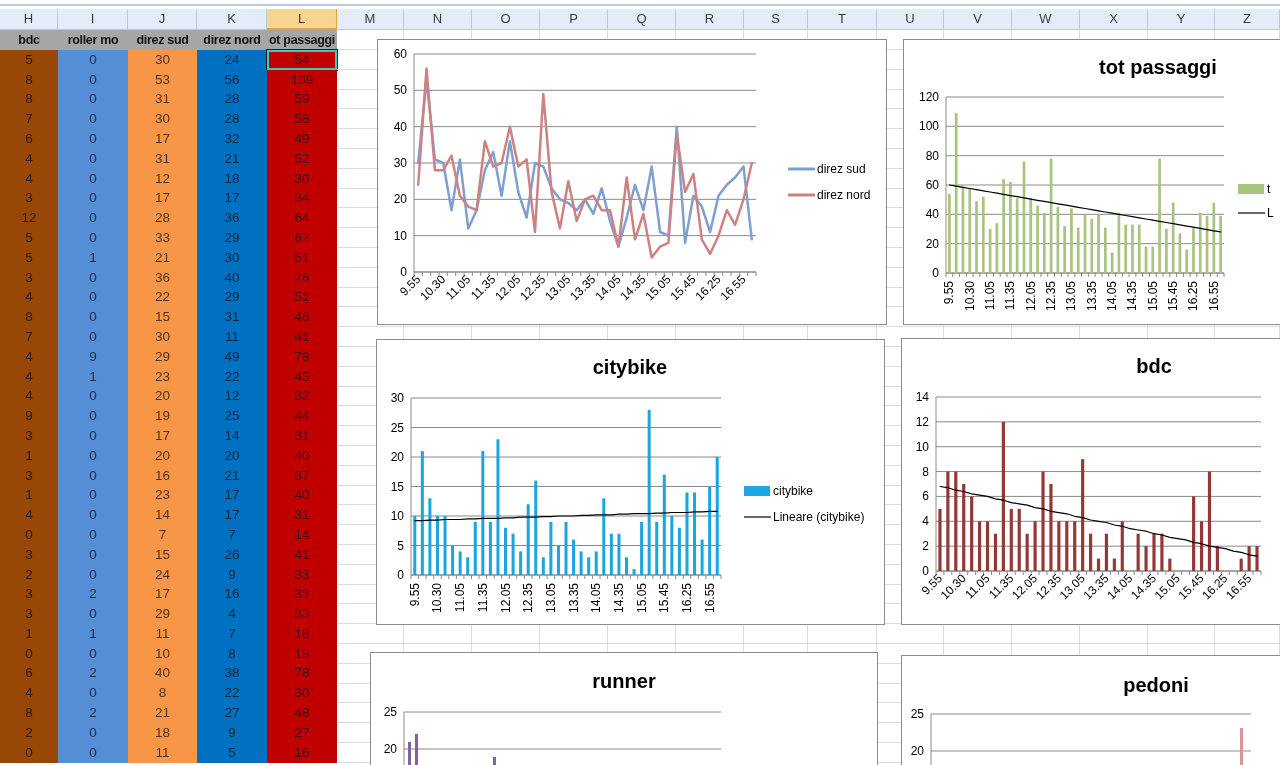 The width and height of the screenshot is (1280, 765). What do you see at coordinates (232, 139) in the screenshot?
I see `table-cell: 32` at bounding box center [232, 139].